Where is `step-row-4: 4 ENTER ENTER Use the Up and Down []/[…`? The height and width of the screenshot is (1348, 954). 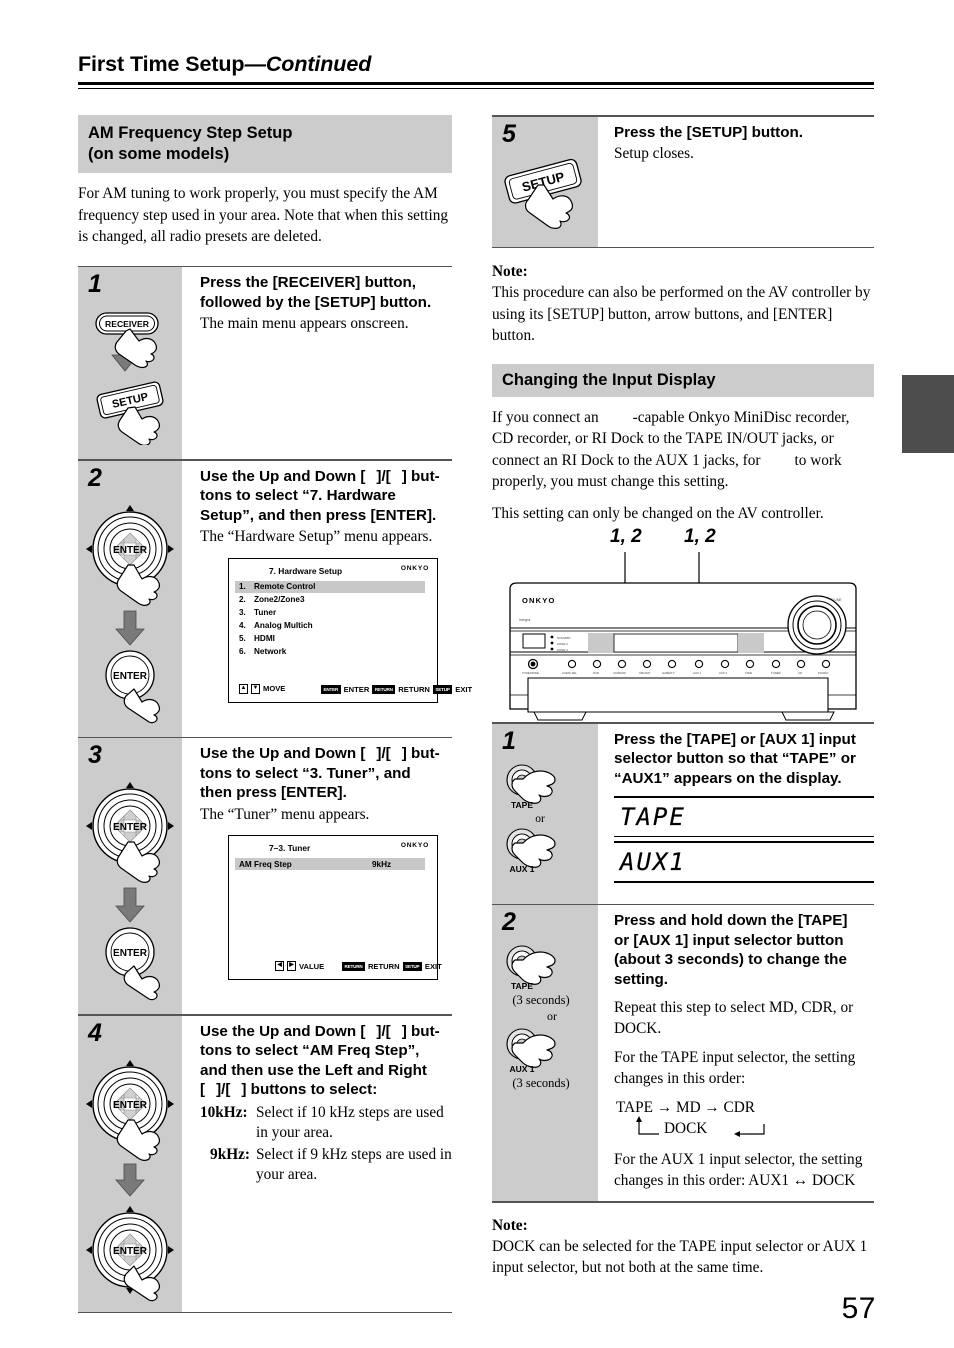 step-row-4: 4 ENTER ENTER Use the Up and Down []/[… is located at coordinates (265, 1163).